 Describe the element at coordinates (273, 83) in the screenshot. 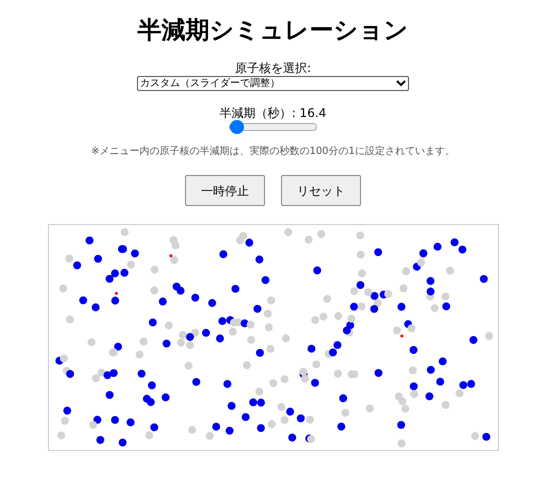

I see `nucleus-select: カスタム（スライダーで調整）` at that location.